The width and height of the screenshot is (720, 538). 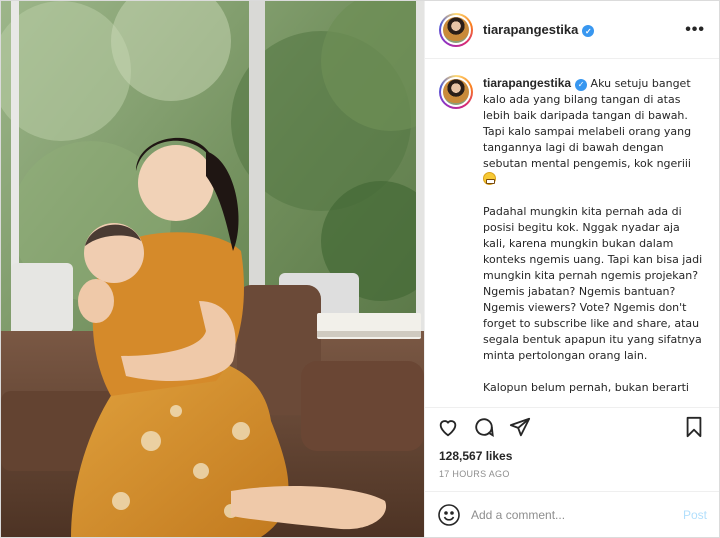 I want to click on add-comment-section: Post, so click(x=572, y=514).